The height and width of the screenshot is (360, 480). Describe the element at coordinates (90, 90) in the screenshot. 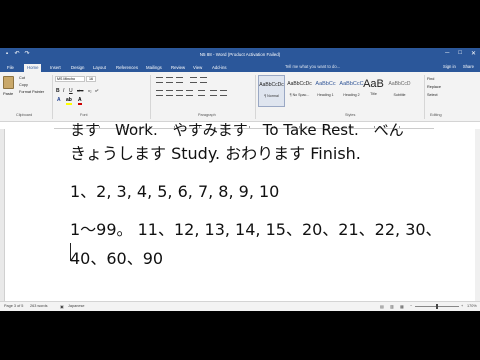

I see `subscript-button: x₂` at that location.